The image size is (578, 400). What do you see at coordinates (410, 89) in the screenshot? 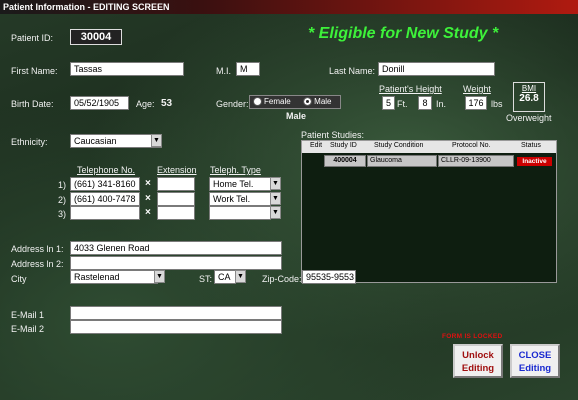
I see `height-label: Patient's Height` at bounding box center [410, 89].